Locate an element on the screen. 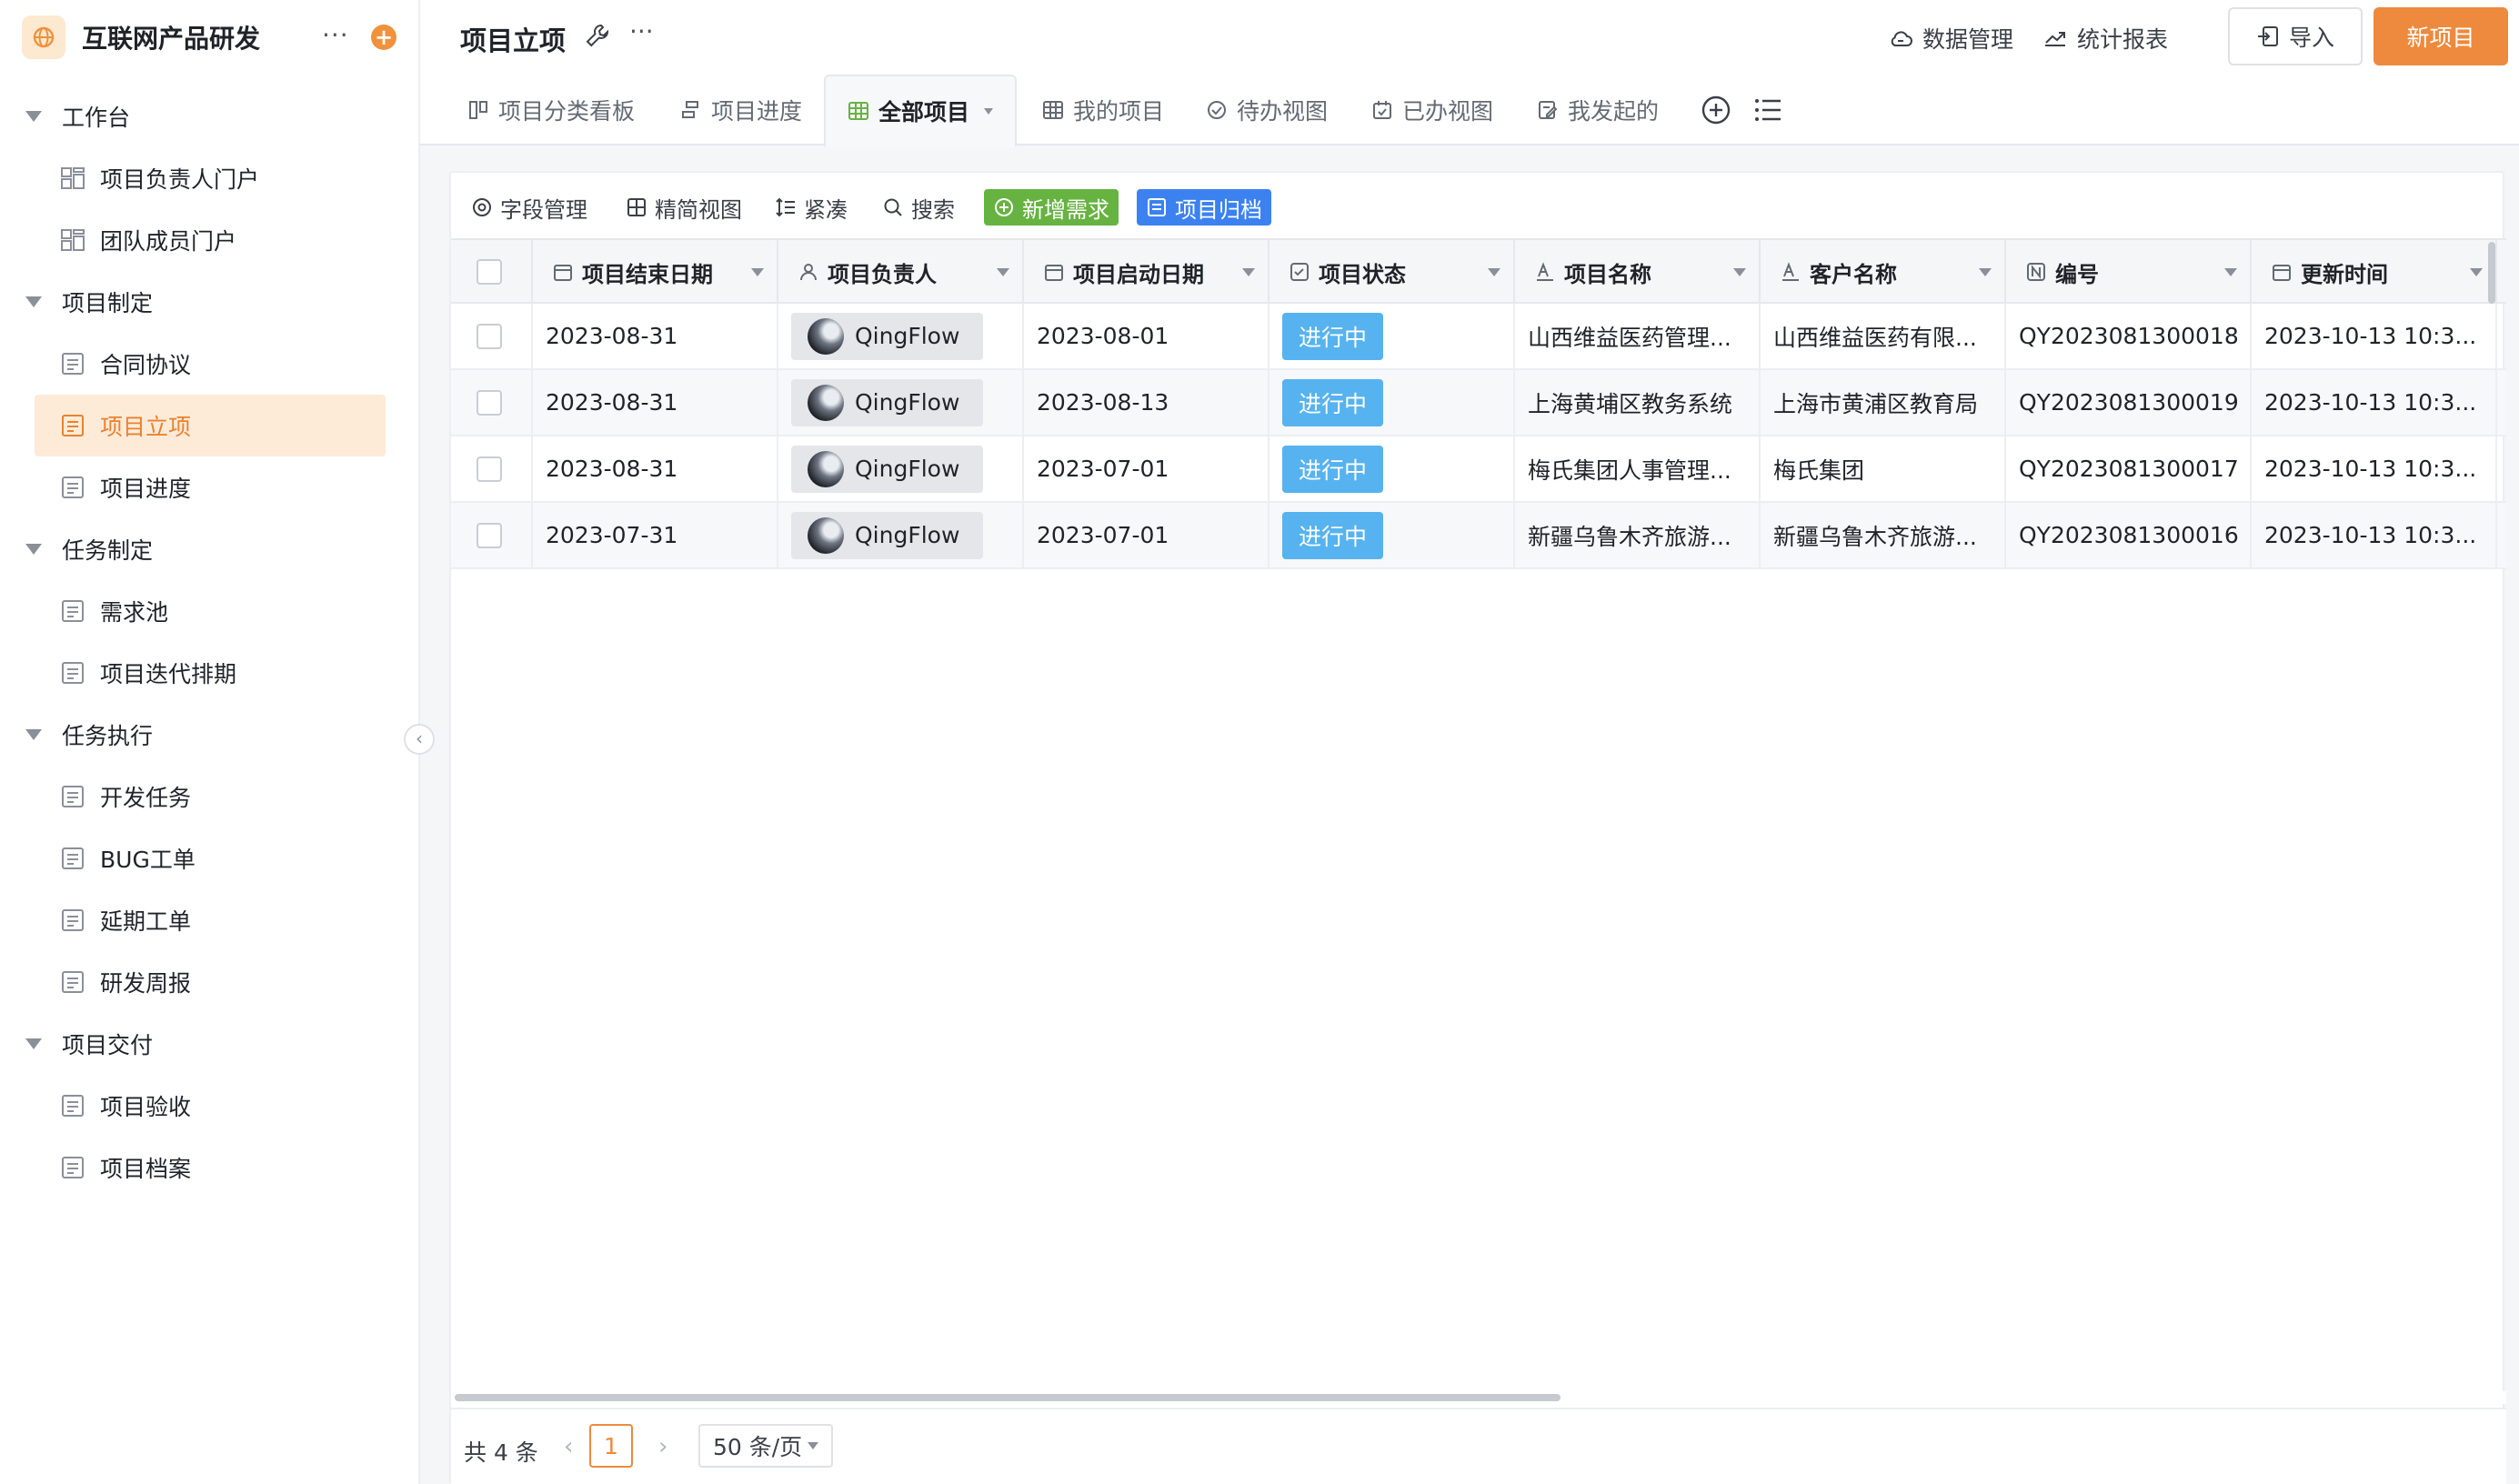 The image size is (2519, 1484). column-header: 项目状态 is located at coordinates (1392, 272).